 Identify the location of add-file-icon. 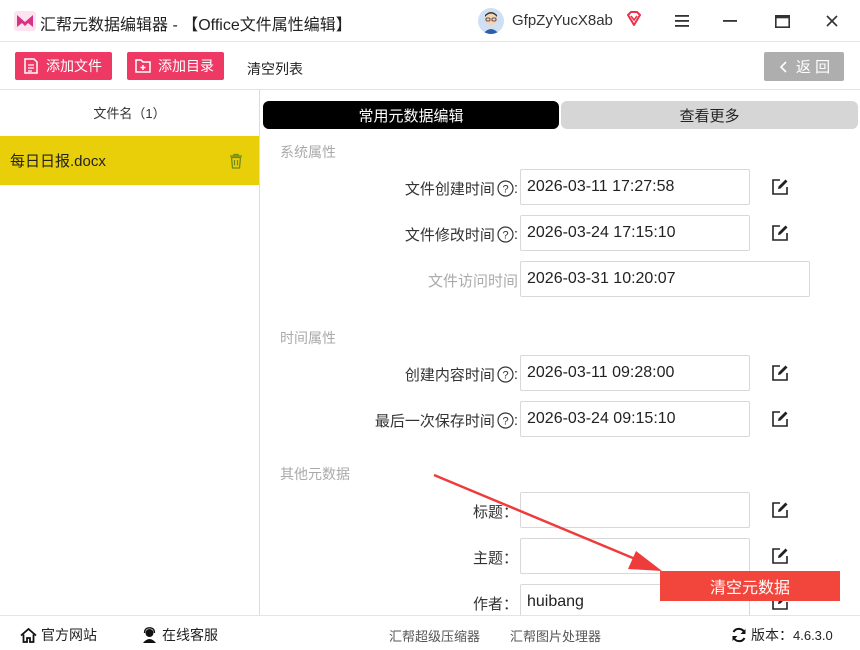
(31, 65).